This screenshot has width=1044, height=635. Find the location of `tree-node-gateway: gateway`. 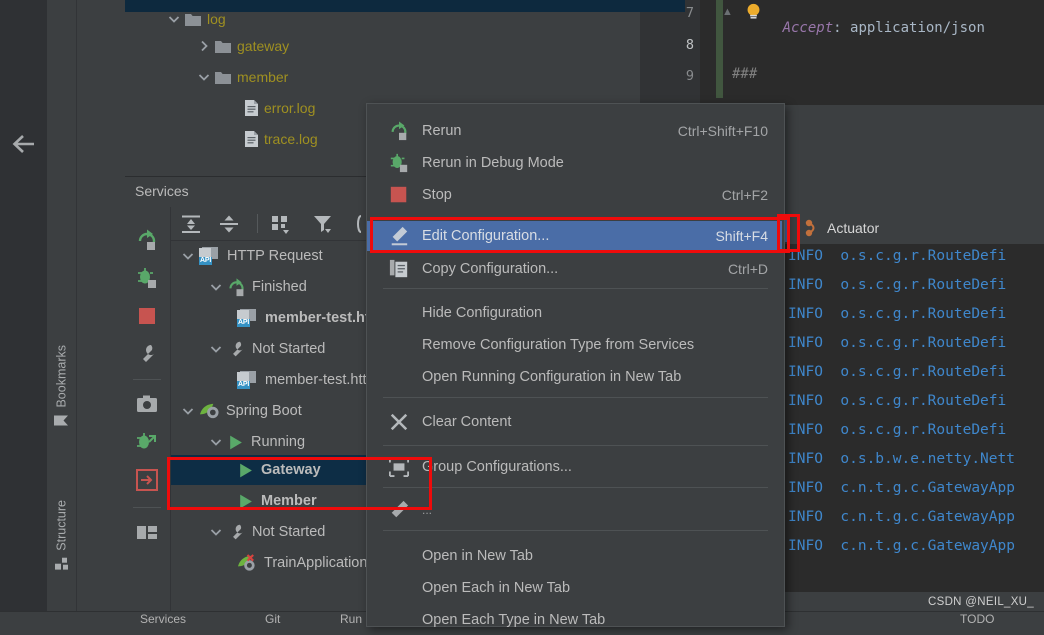

tree-node-gateway: gateway is located at coordinates (243, 46).